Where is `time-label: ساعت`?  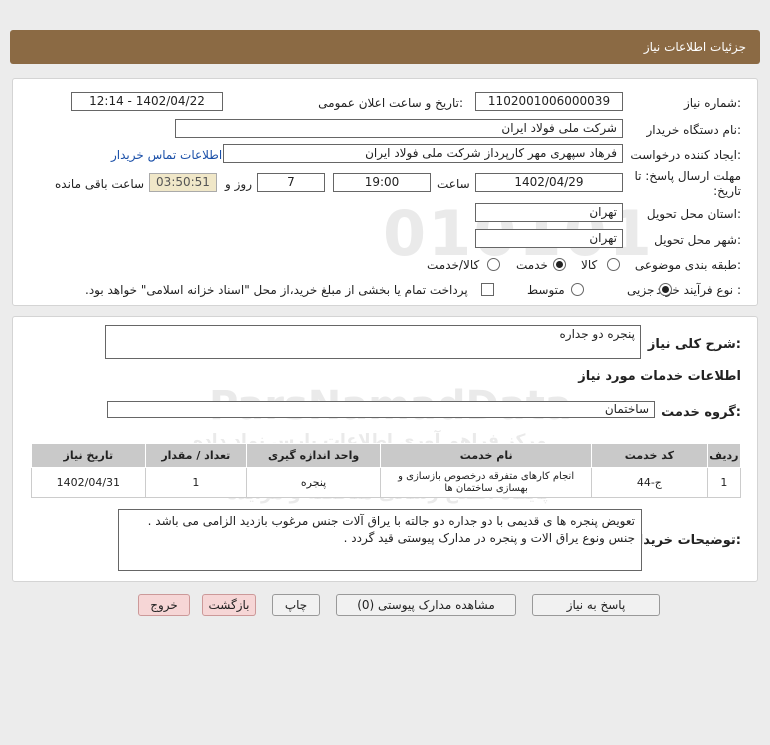 time-label: ساعت is located at coordinates (453, 184).